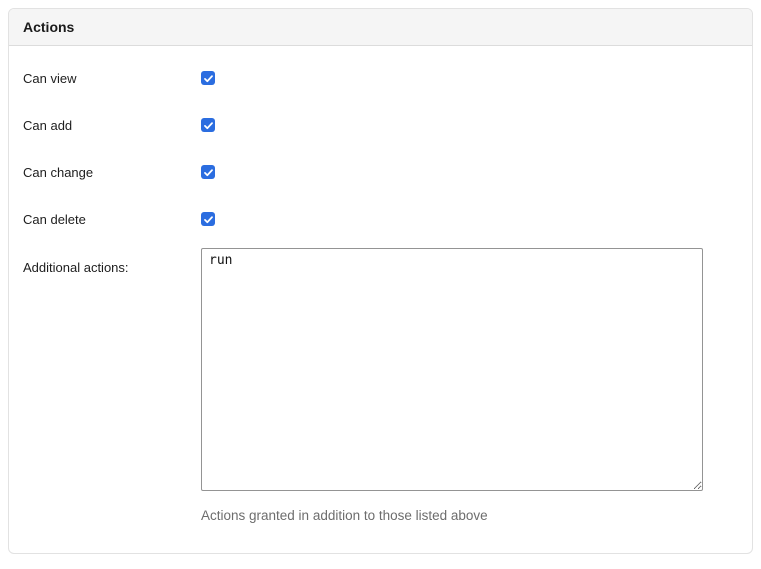  Describe the element at coordinates (380, 125) in the screenshot. I see `form-row-can-add: Can add` at that location.